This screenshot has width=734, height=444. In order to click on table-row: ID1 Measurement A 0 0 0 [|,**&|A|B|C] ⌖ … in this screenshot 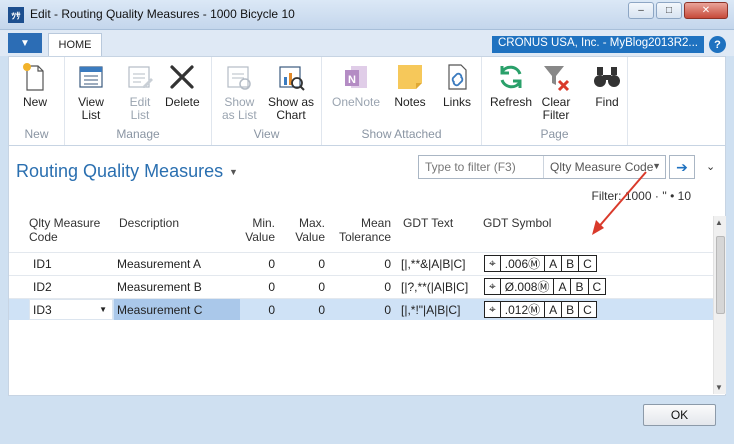, I will do `click(361, 263)`.